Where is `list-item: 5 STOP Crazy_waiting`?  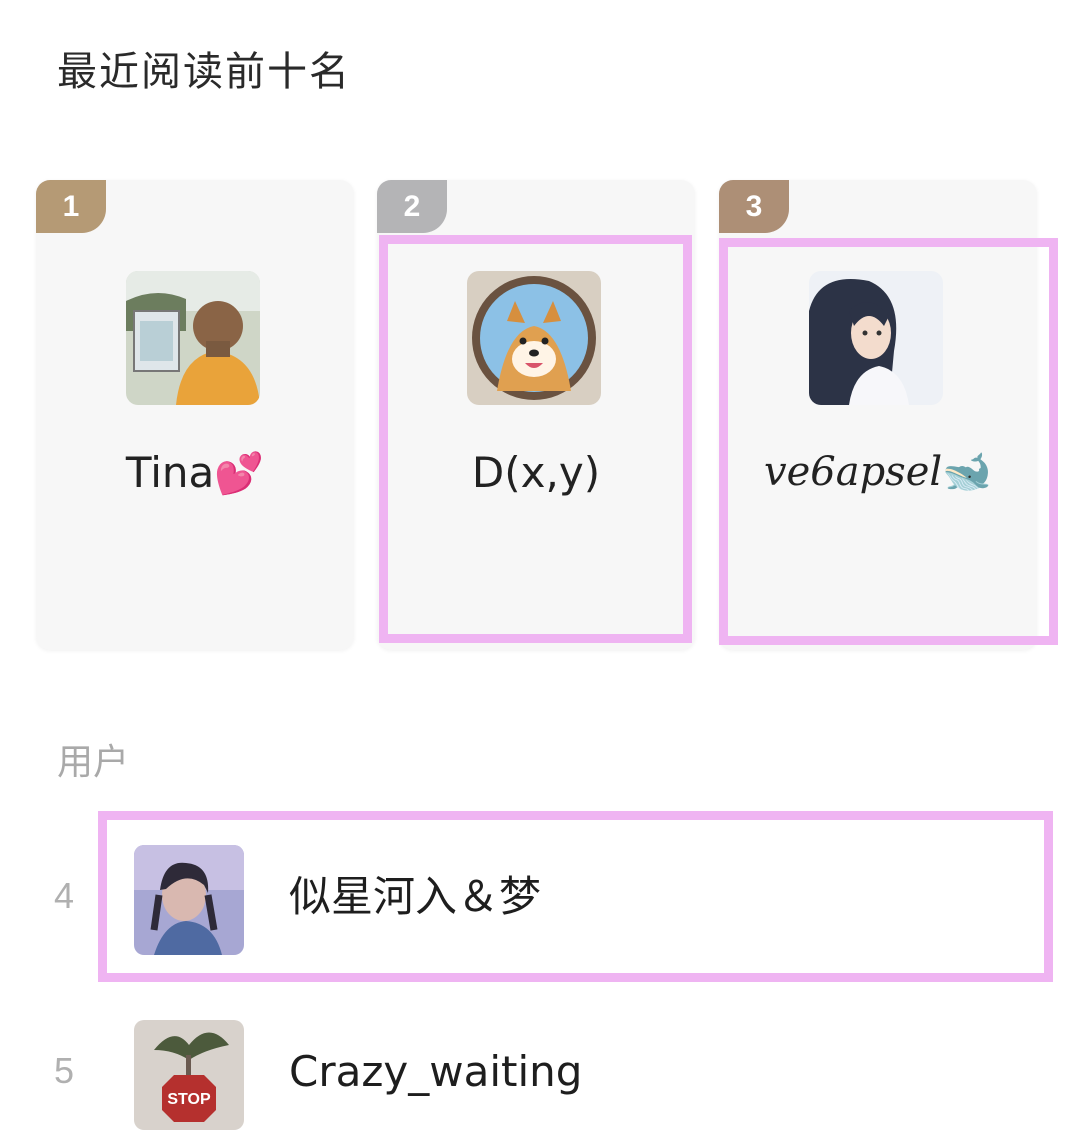 list-item: 5 STOP Crazy_waiting is located at coordinates (540, 1075).